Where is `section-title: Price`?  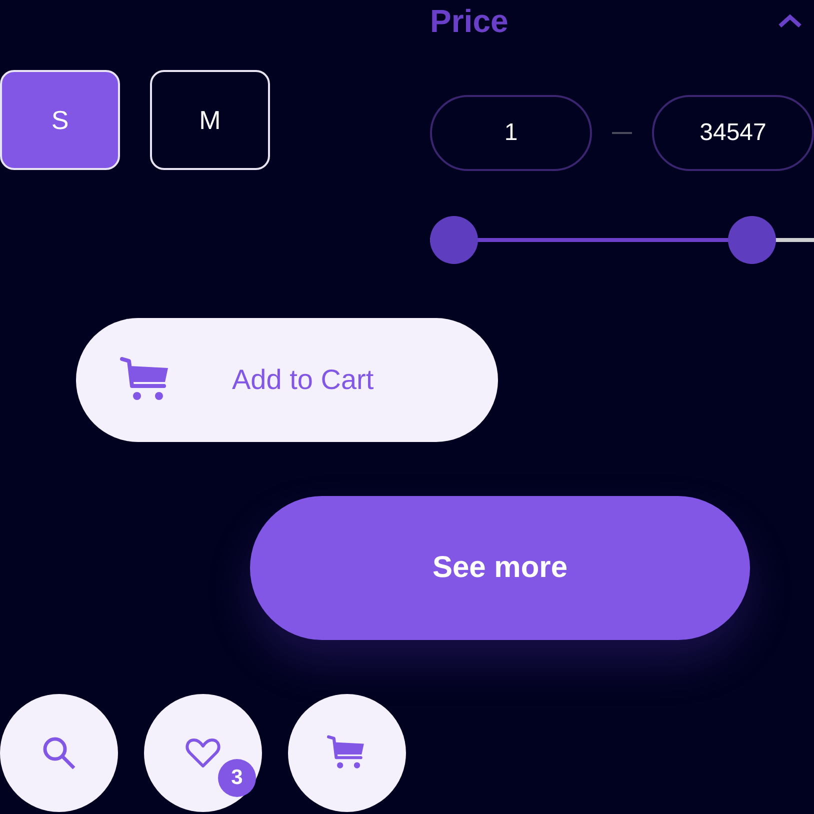
section-title: Price is located at coordinates (469, 21).